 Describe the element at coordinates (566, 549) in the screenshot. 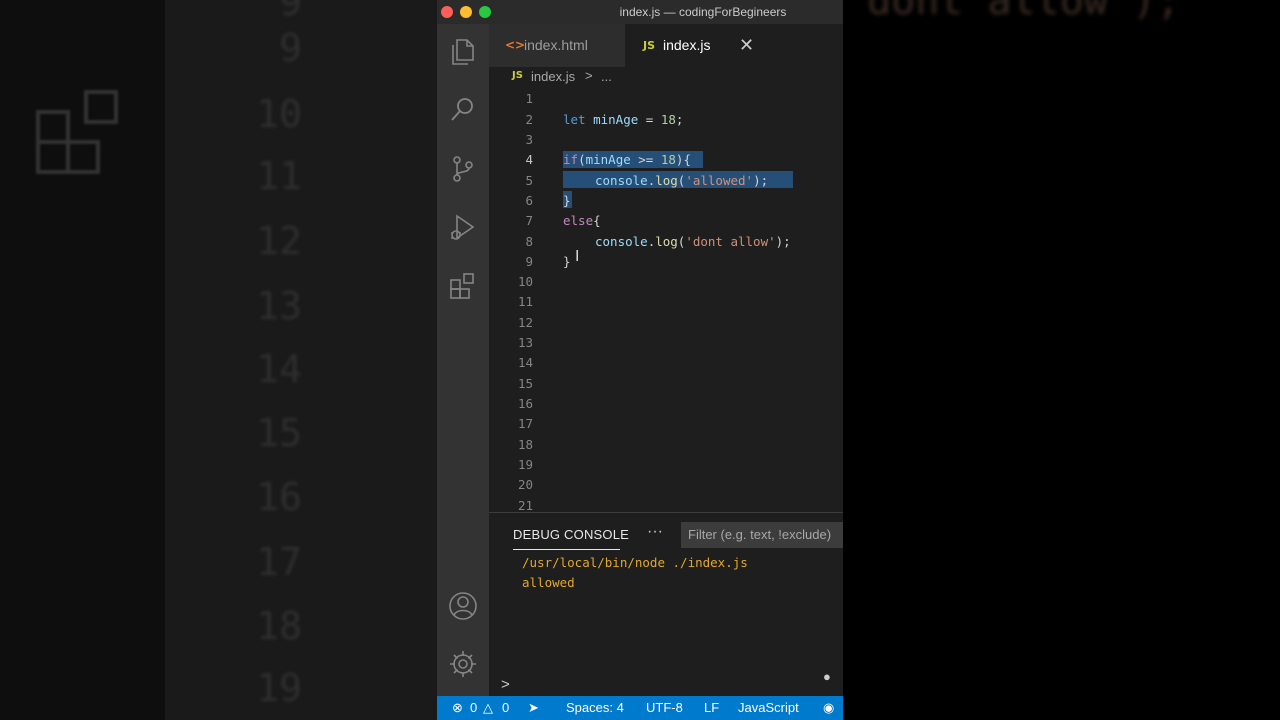

I see `active-tab-indicator` at that location.